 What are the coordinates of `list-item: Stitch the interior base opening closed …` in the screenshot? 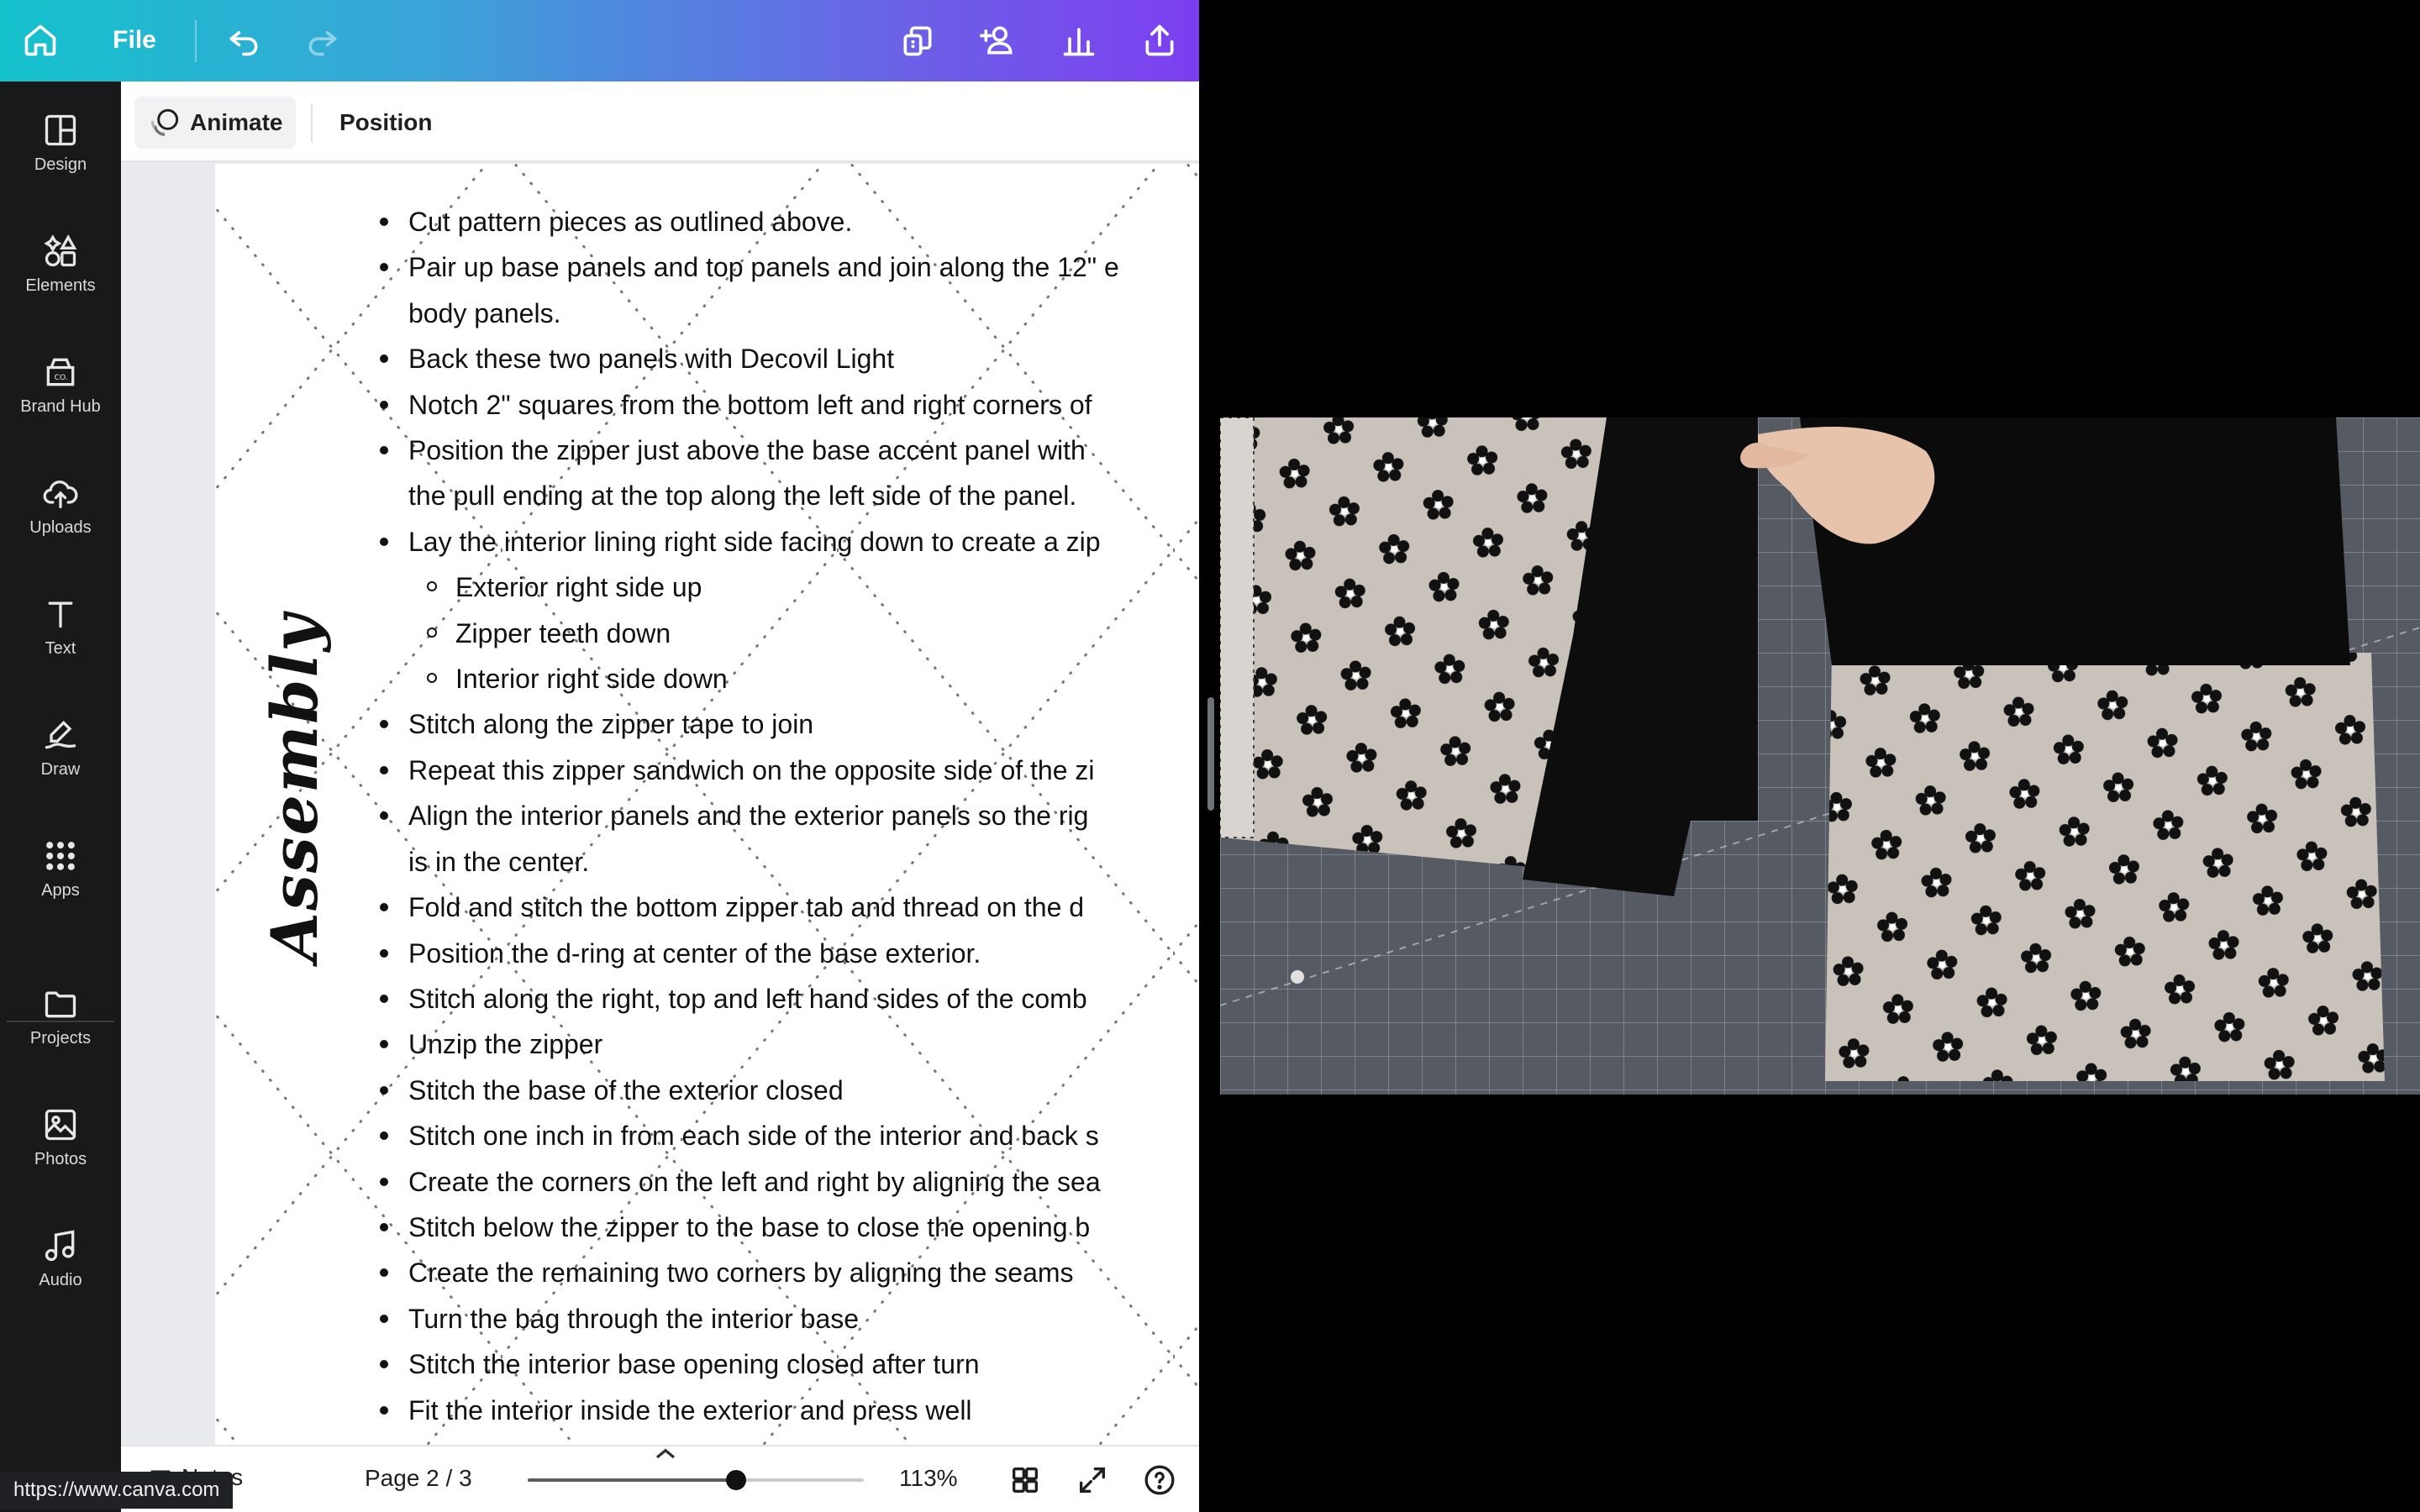 It's located at (789, 1364).